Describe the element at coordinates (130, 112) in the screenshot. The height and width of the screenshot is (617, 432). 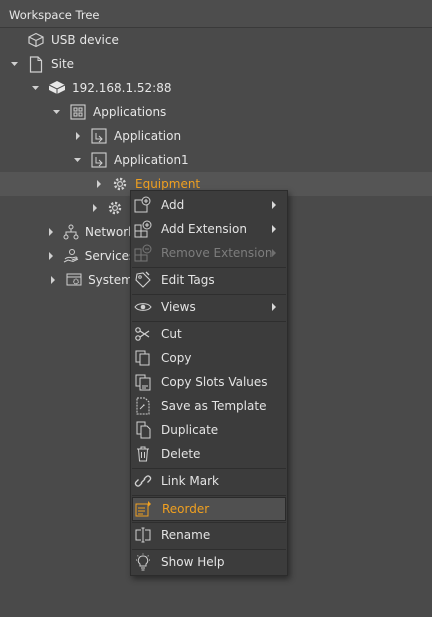
I see `tree-label-applications: Applications` at that location.